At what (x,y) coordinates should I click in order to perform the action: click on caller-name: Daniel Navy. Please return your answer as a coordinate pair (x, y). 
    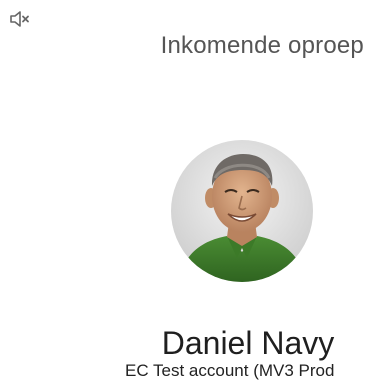
    Looking at the image, I should click on (248, 343).